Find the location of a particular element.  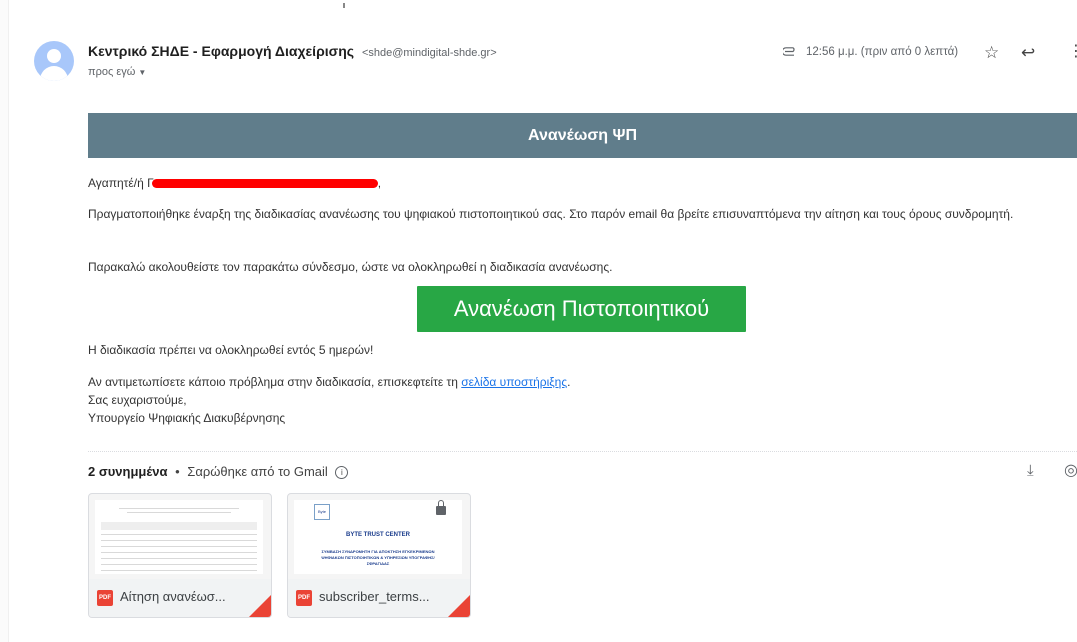

star-icon: ☆ is located at coordinates (991, 52).